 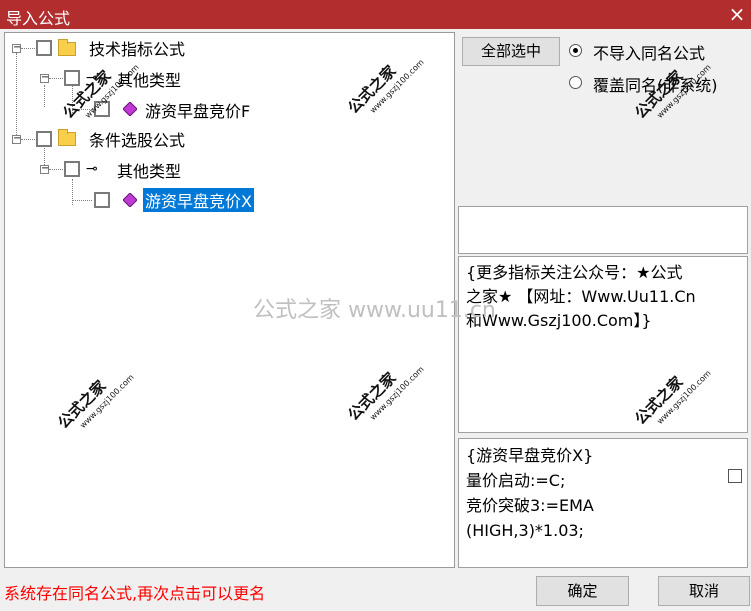 I want to click on formula-checkbox, so click(x=735, y=476).